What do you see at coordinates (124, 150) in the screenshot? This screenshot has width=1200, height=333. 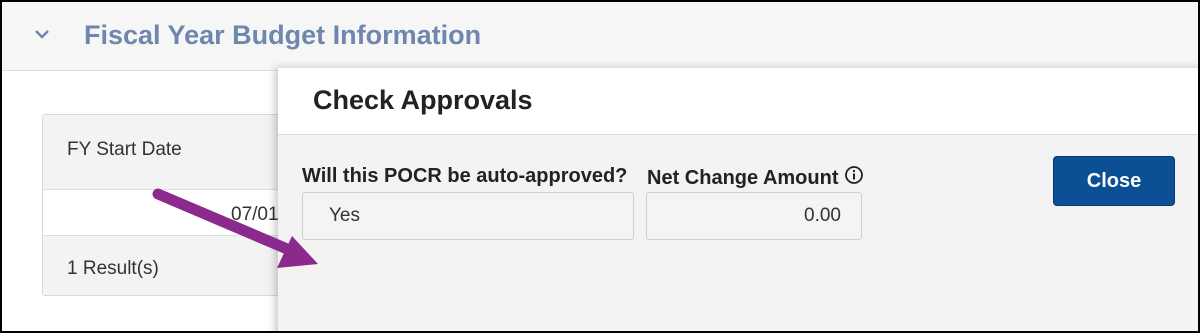 I see `column-header-fy-start-date: FY Start Date` at bounding box center [124, 150].